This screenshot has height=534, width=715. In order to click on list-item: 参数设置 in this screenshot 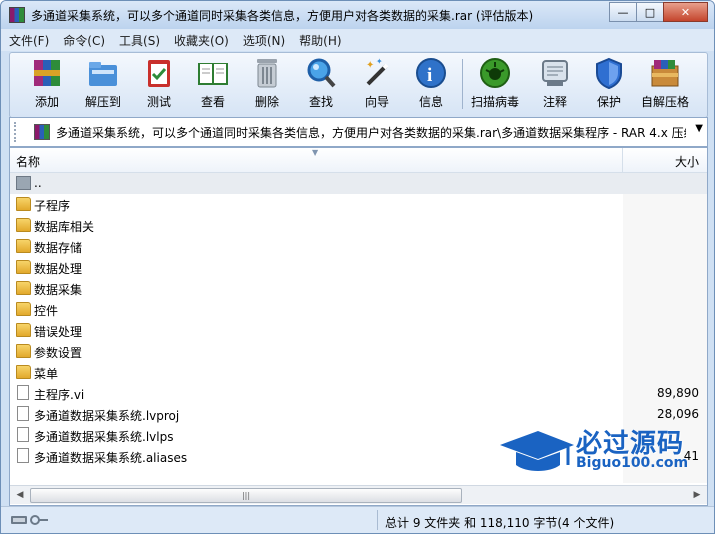, I will do `click(358, 351)`.